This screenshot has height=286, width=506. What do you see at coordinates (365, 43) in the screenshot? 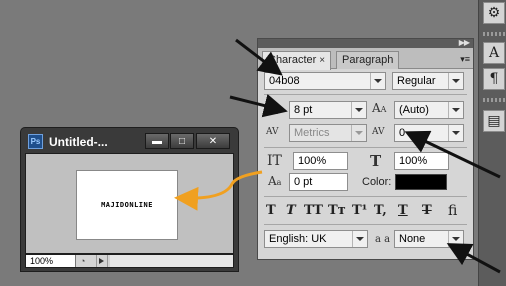
I see `panel-header-bar: ▶▶` at bounding box center [365, 43].